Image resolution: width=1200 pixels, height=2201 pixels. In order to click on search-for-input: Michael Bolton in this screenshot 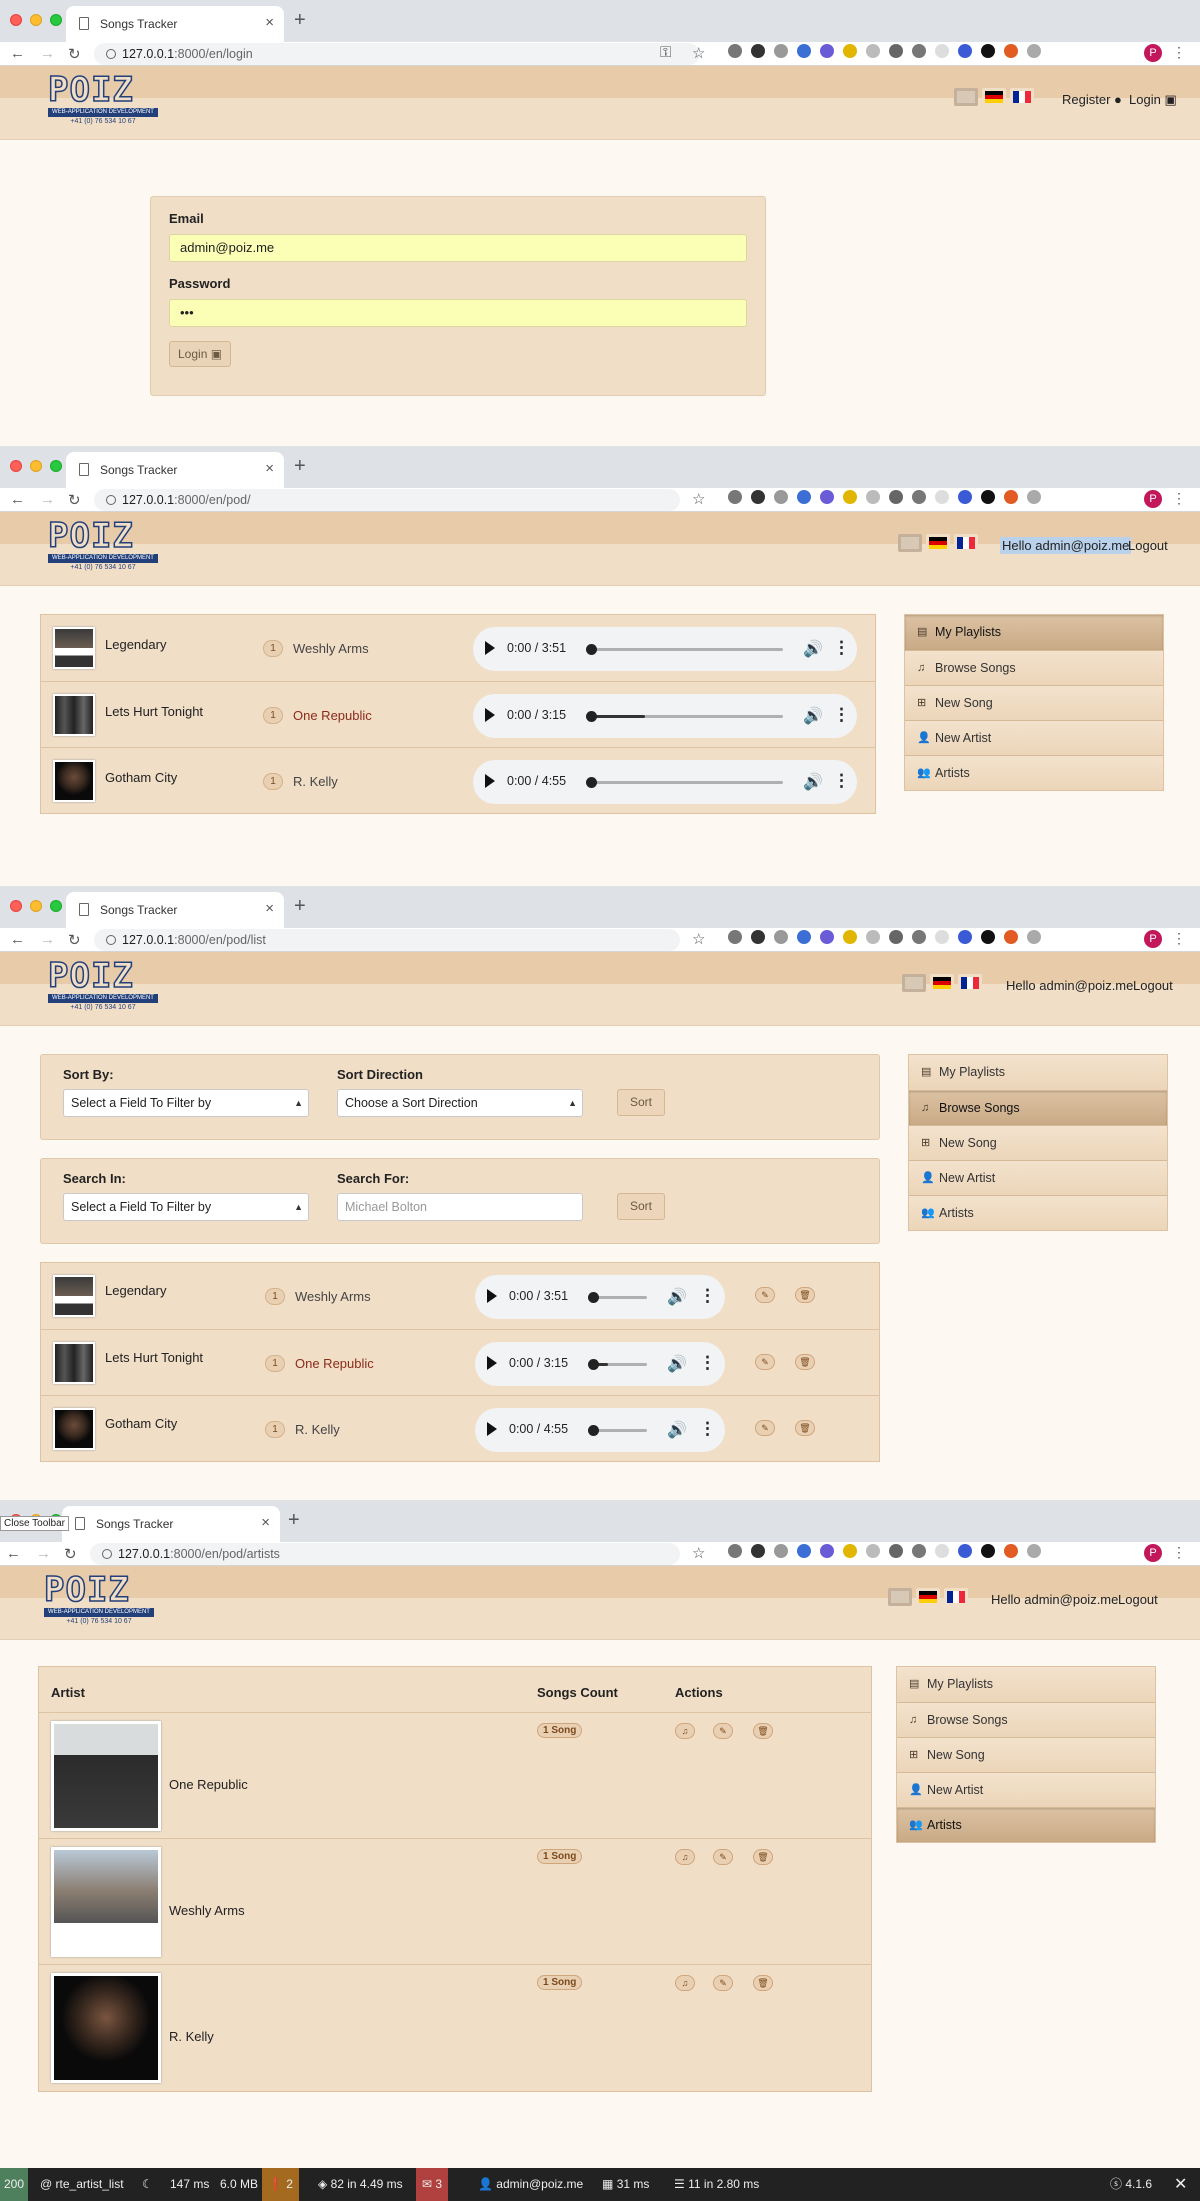, I will do `click(460, 1207)`.